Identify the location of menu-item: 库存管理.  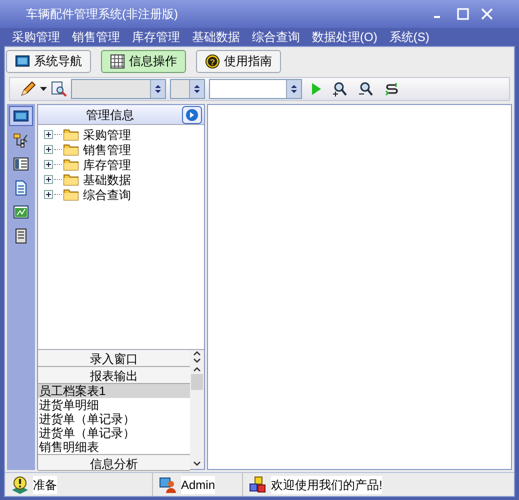
(156, 37).